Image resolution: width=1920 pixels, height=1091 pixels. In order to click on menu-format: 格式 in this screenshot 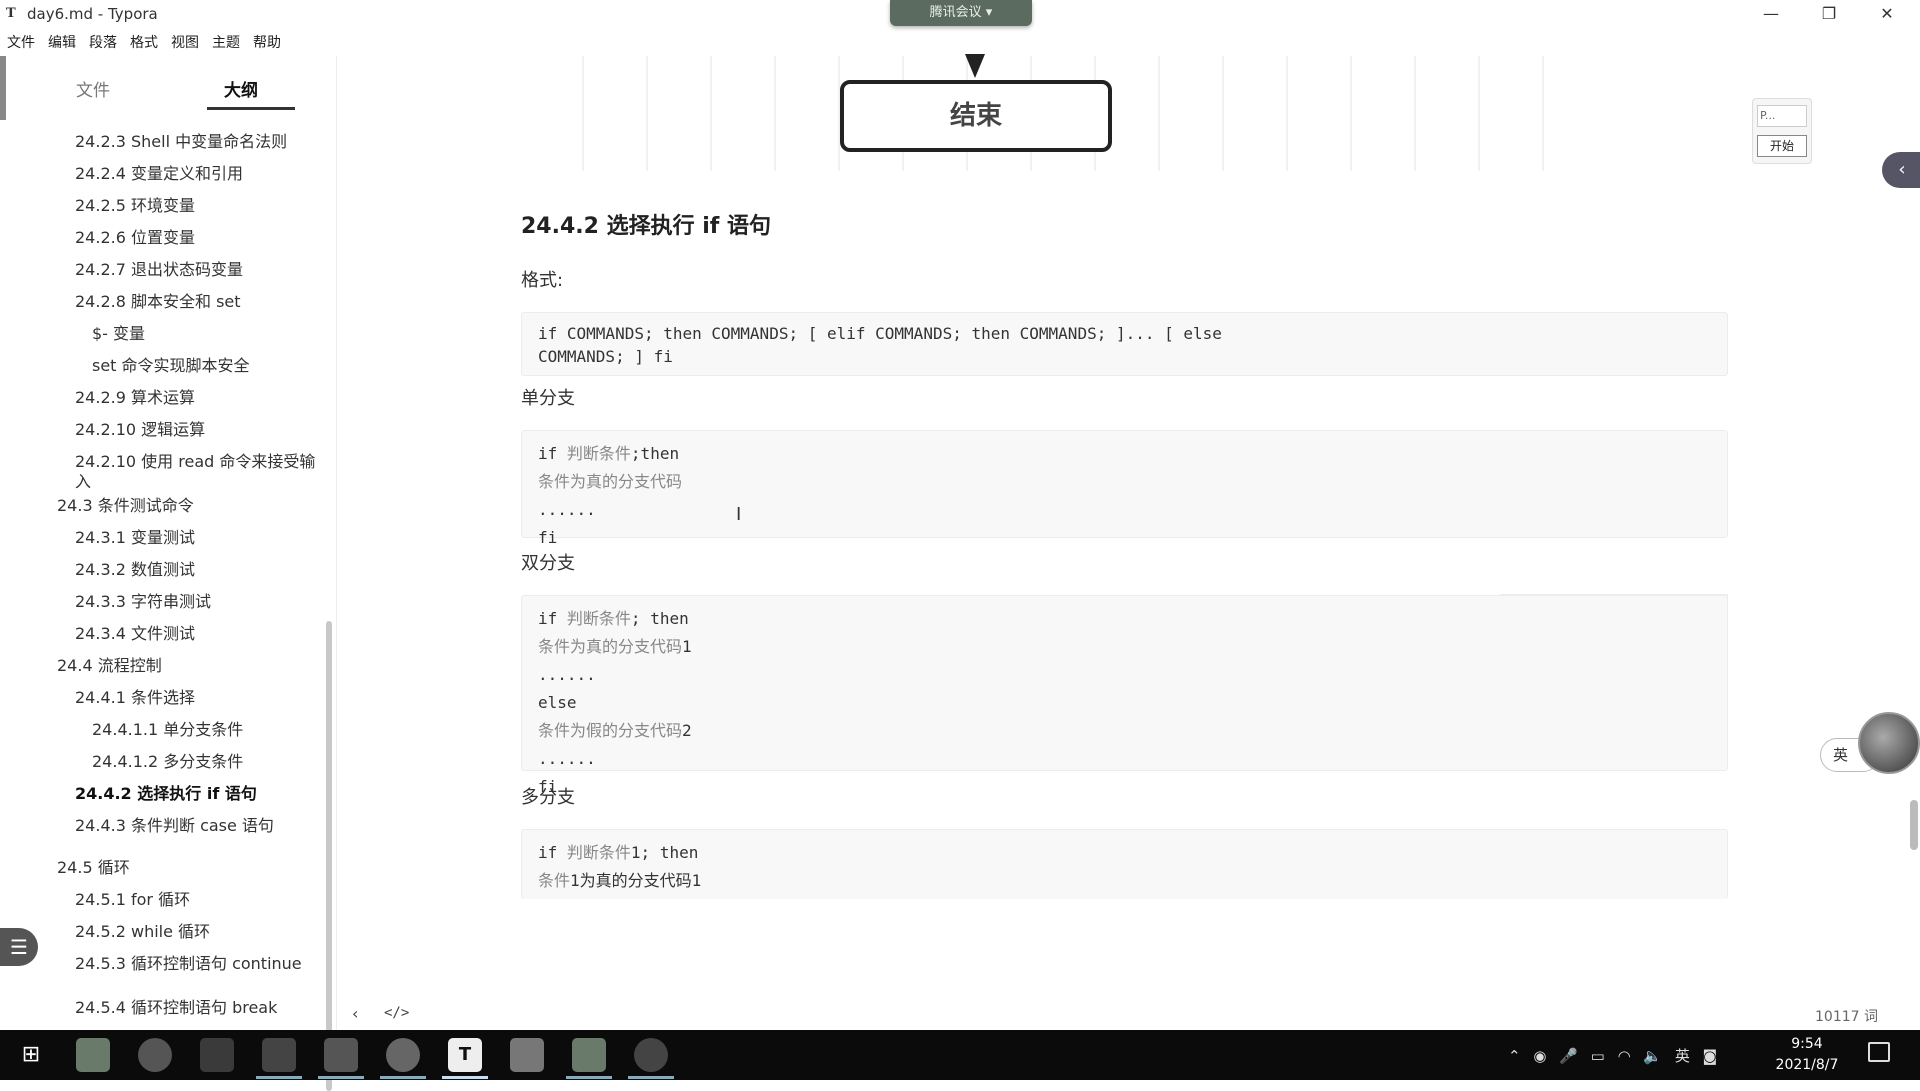, I will do `click(143, 41)`.